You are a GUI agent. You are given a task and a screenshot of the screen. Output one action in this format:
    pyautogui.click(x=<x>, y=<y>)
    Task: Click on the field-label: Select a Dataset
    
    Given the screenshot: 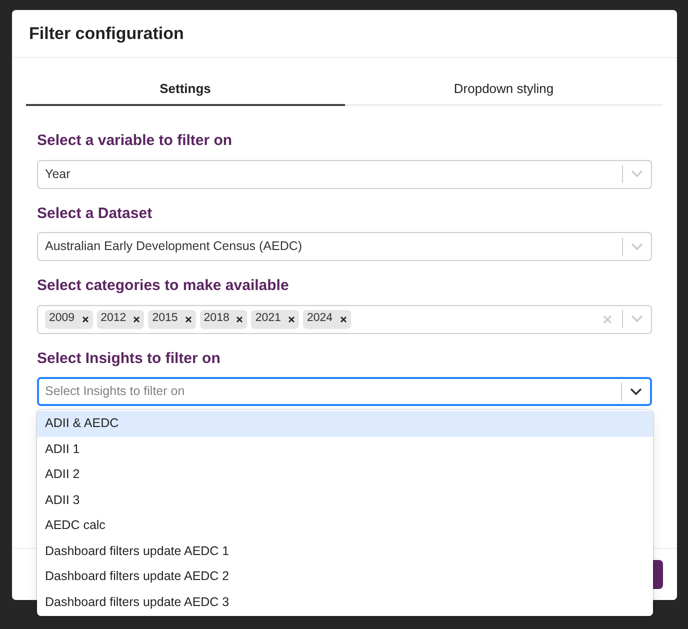 What is the action you would take?
    pyautogui.click(x=95, y=214)
    